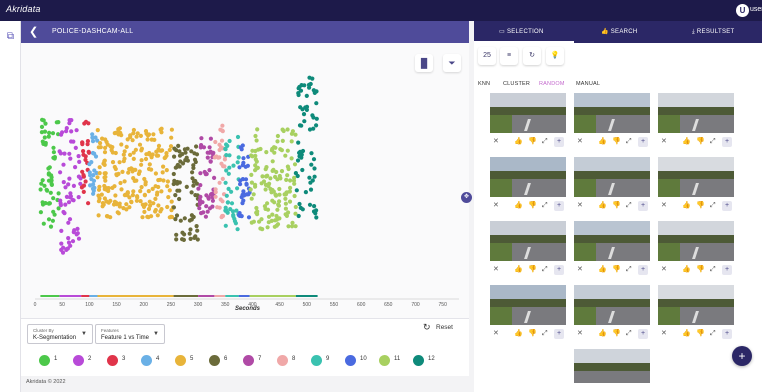  I want to click on refresh-icon: ↻, so click(532, 56).